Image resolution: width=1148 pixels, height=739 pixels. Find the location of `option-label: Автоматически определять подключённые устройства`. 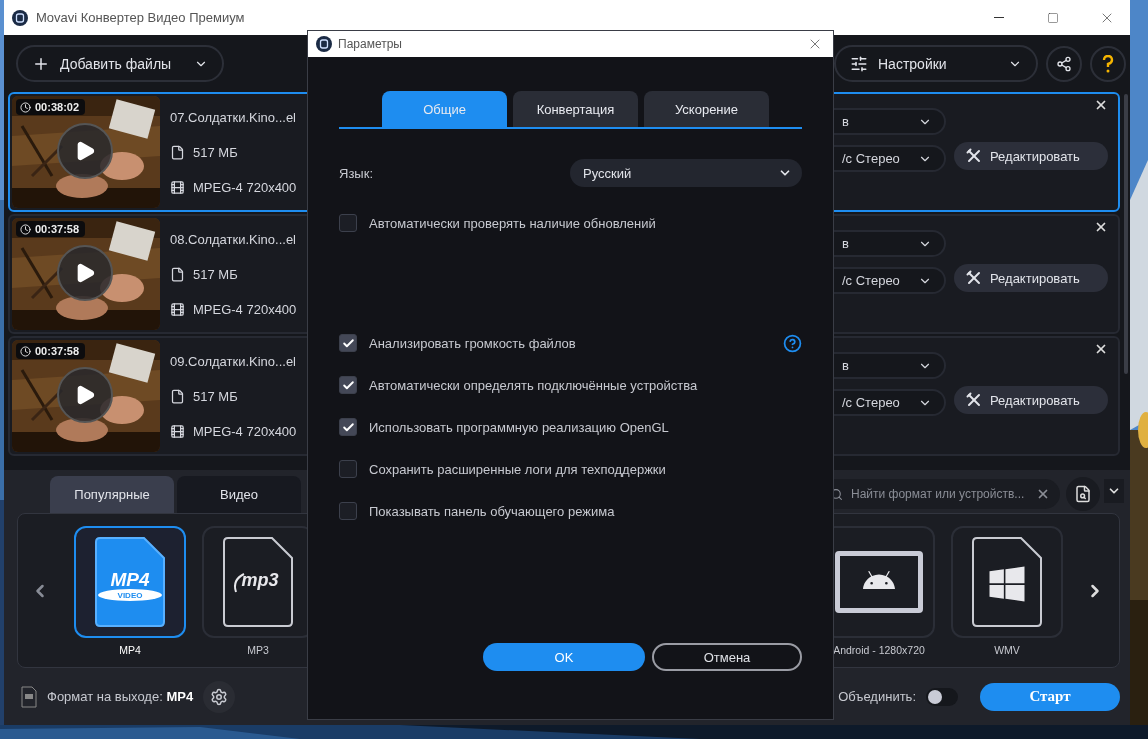

option-label: Автоматически определять подключённые устройства is located at coordinates (534, 385).